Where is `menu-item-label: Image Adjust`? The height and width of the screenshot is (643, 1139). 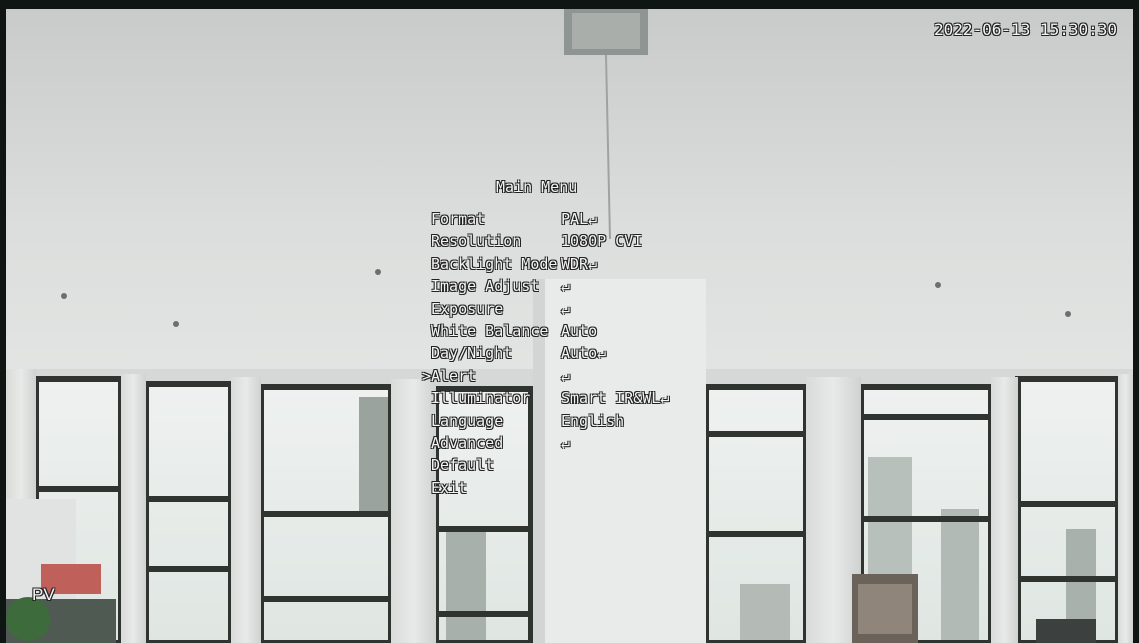
menu-item-label: Image Adjust is located at coordinates (485, 286).